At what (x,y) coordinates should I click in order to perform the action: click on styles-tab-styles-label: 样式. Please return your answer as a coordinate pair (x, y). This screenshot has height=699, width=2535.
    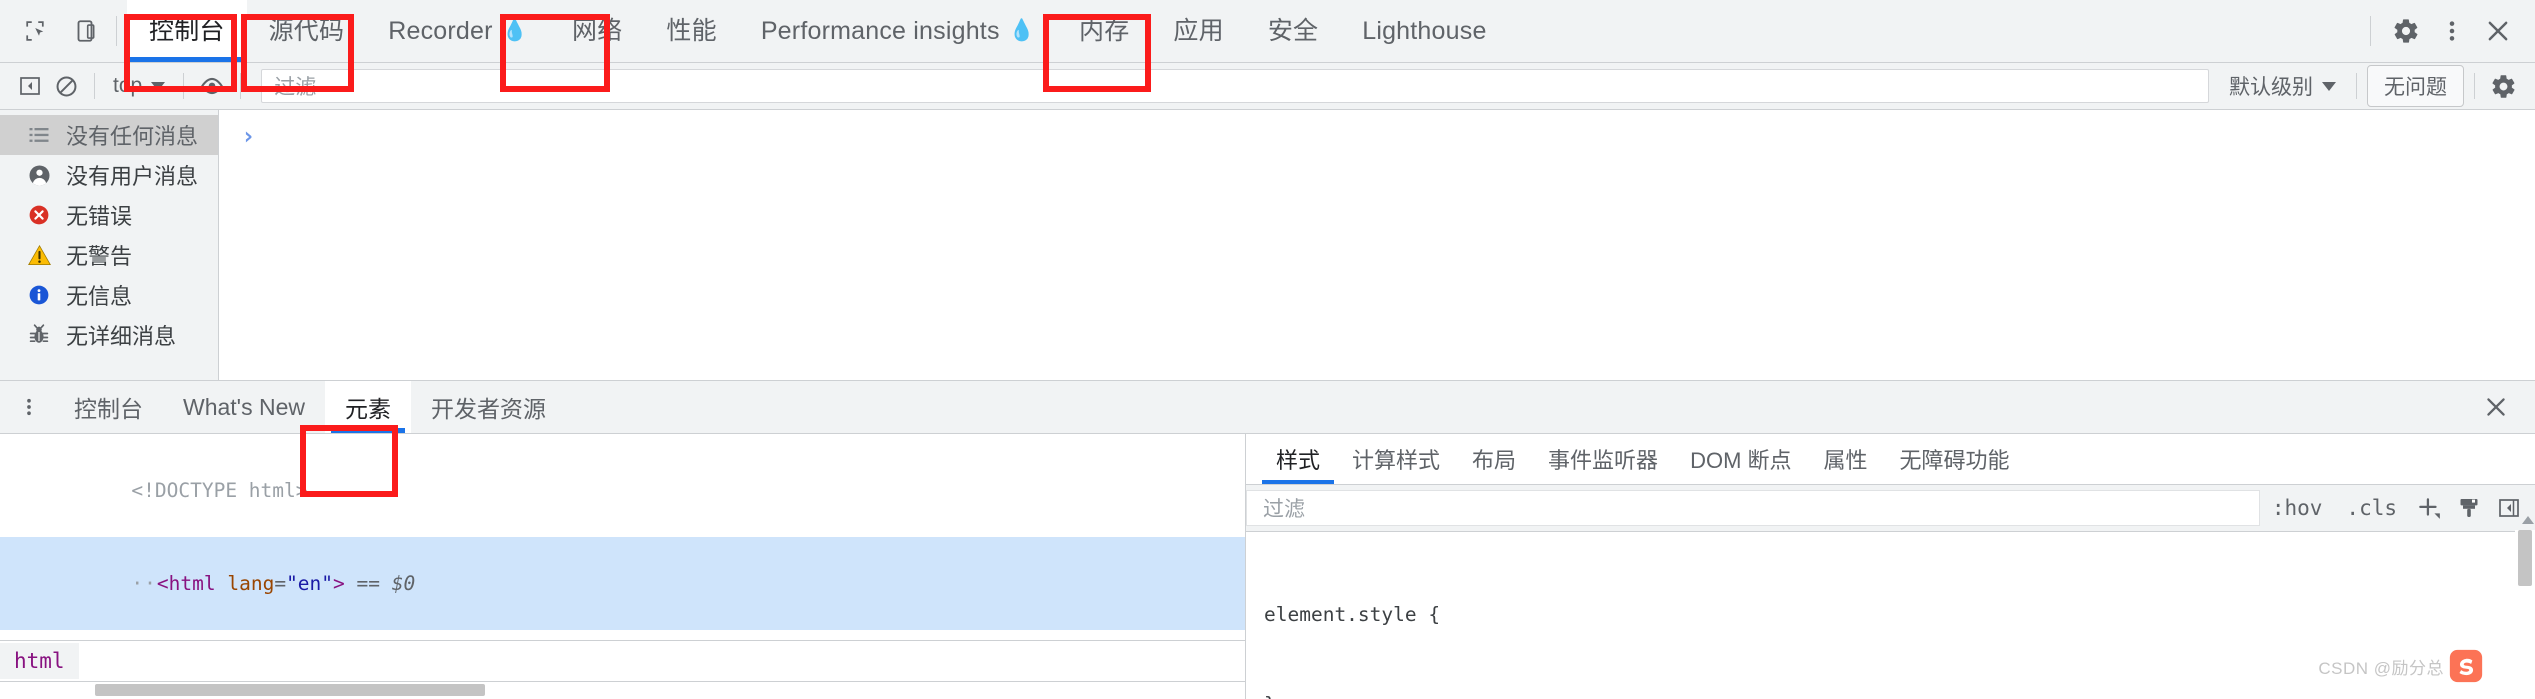
    Looking at the image, I should click on (1298, 460).